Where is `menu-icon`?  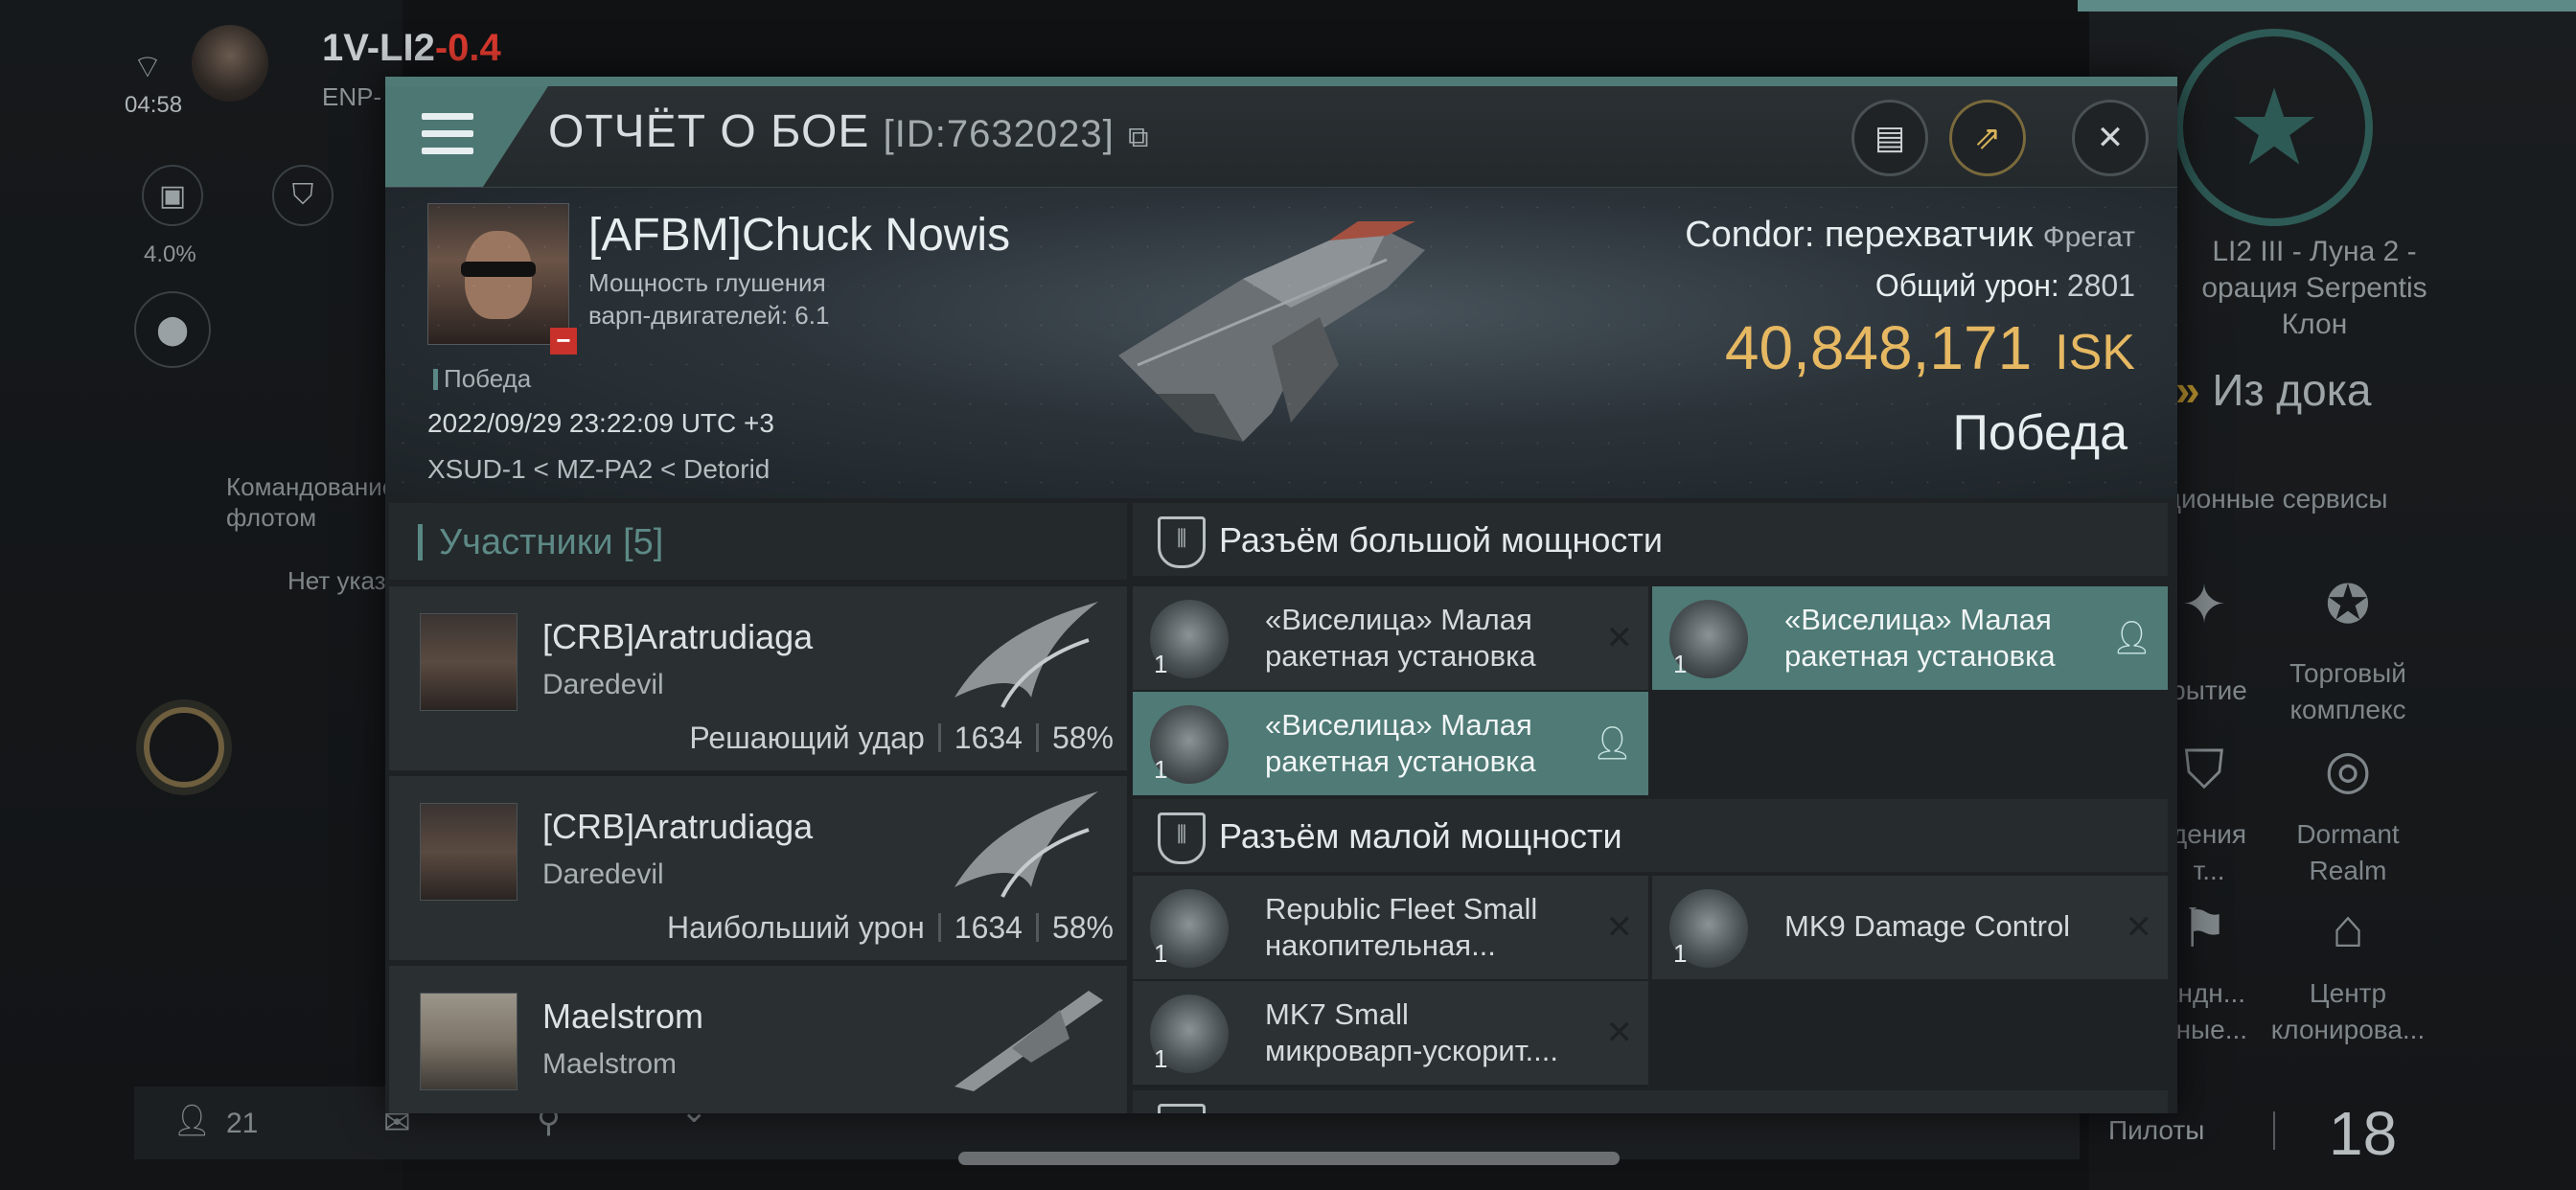 menu-icon is located at coordinates (447, 139).